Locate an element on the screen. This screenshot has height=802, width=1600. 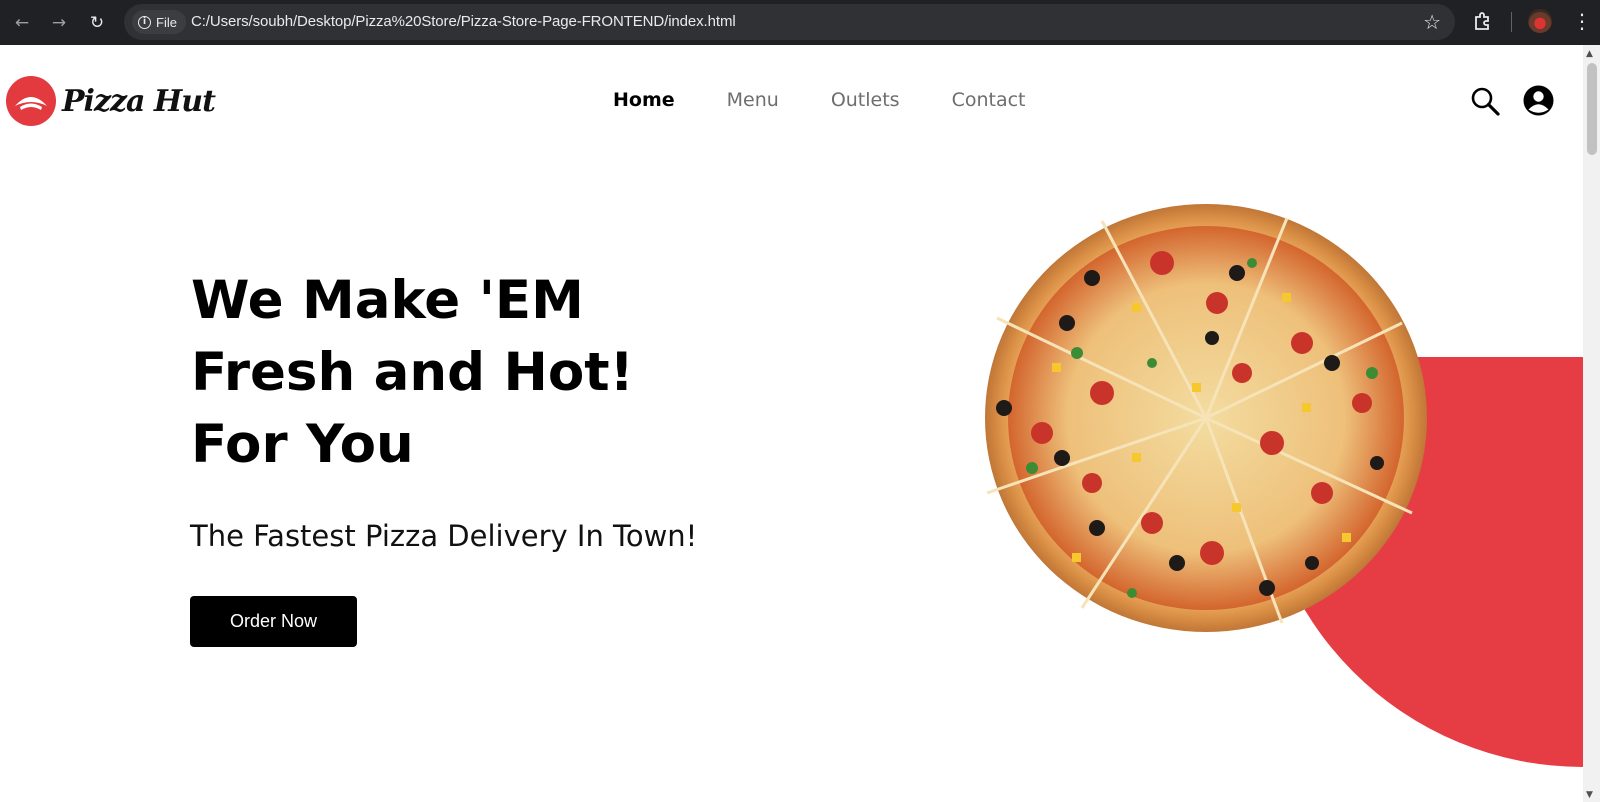
scroll-thumb is located at coordinates (1592, 109).